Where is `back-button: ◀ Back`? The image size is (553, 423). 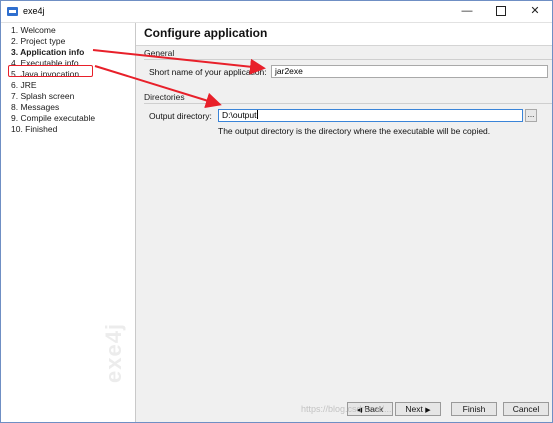 back-button: ◀ Back is located at coordinates (370, 409).